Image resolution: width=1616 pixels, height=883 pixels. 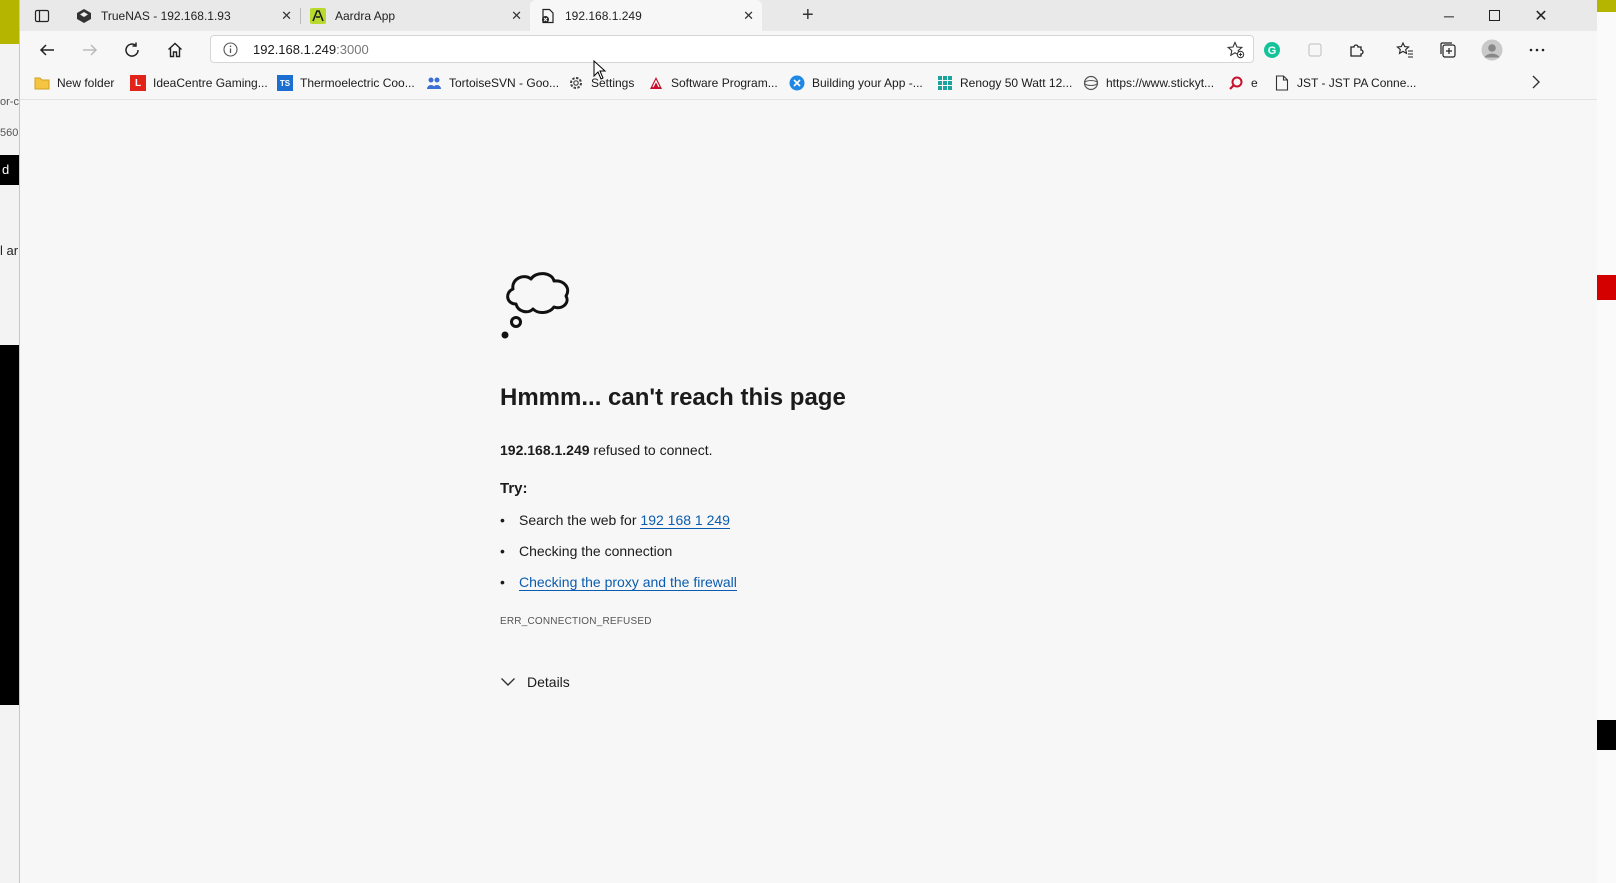 I want to click on suggestion-proxy: • Checking the proxy and the firewall, so click(x=618, y=582).